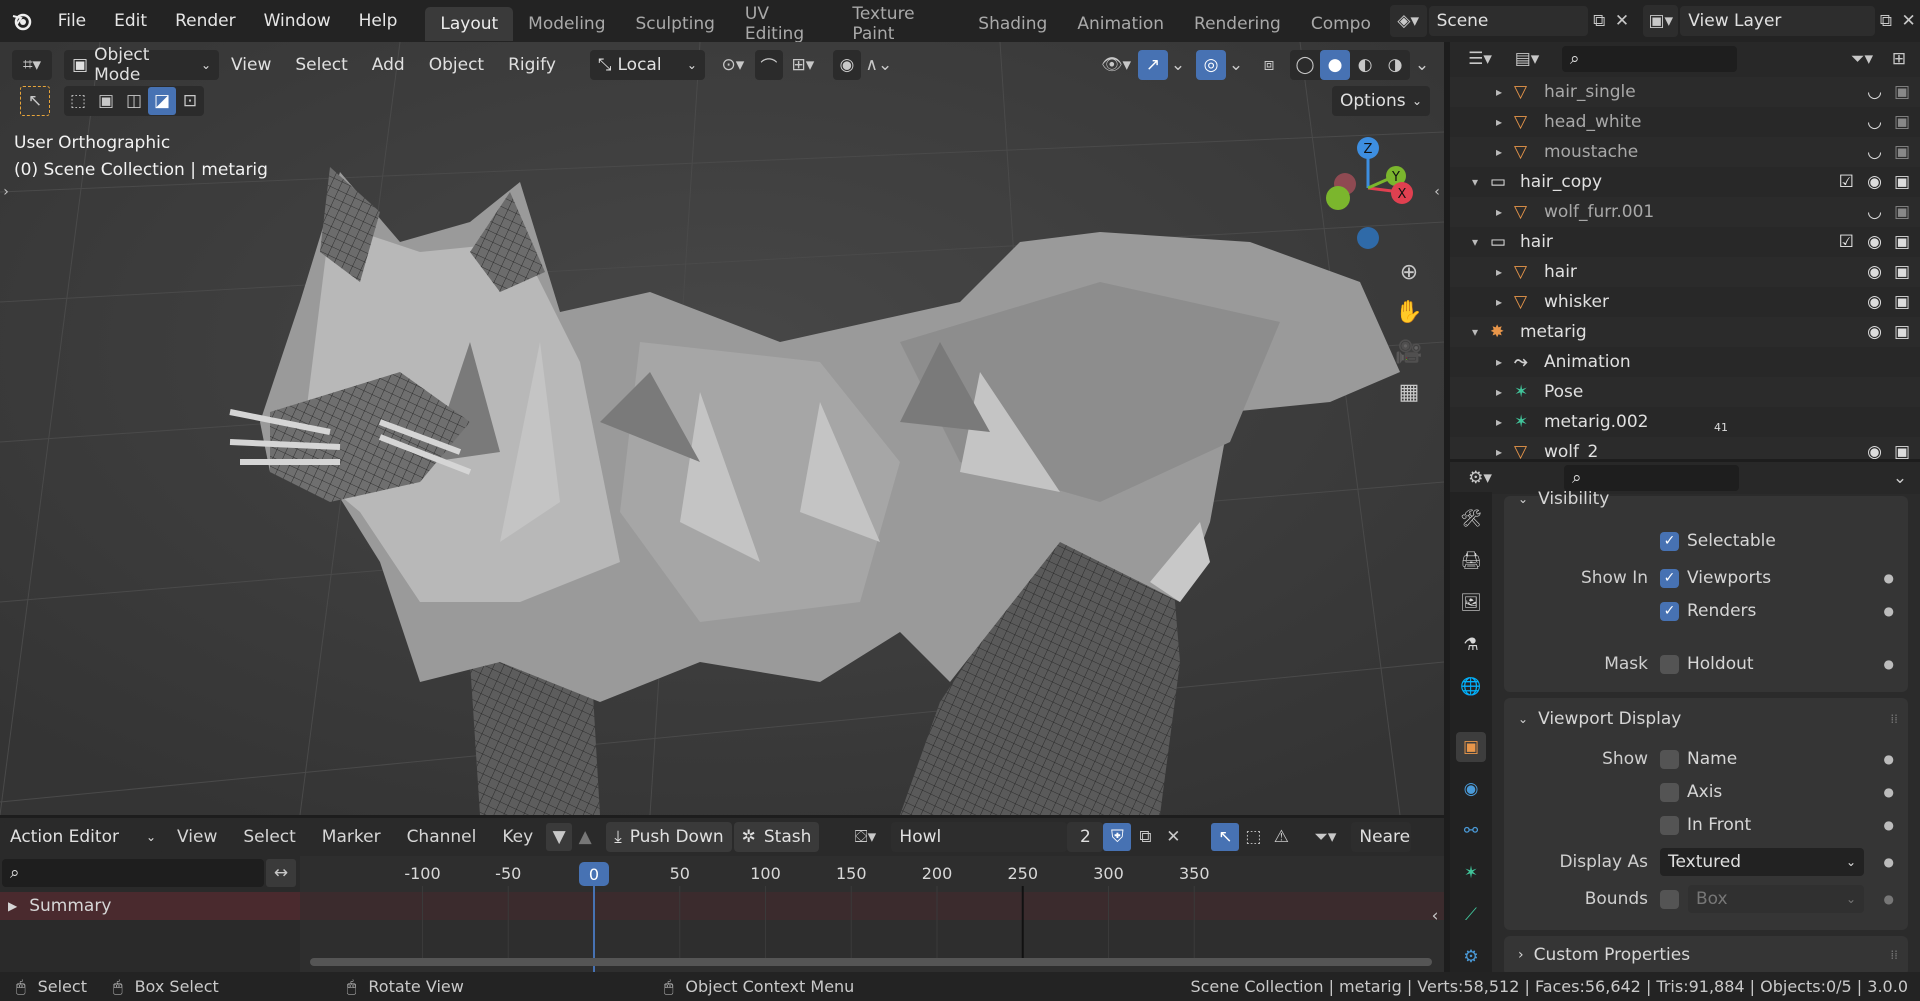  What do you see at coordinates (1153, 65) in the screenshot?
I see `gizmo-toggle-icon: ↗` at bounding box center [1153, 65].